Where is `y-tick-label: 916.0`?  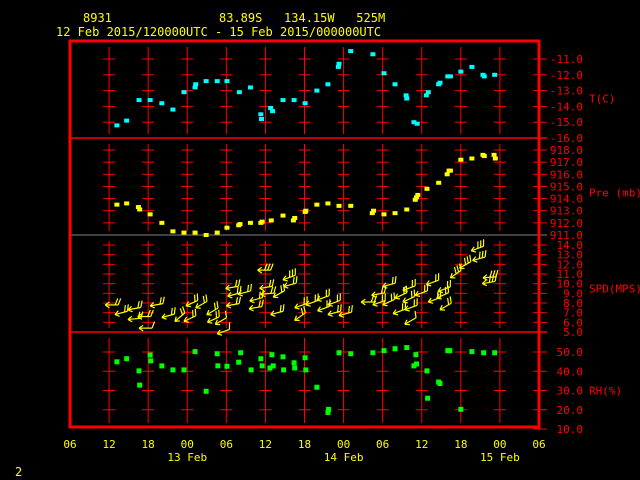
y-tick-label: 916.0 is located at coordinates (566, 174).